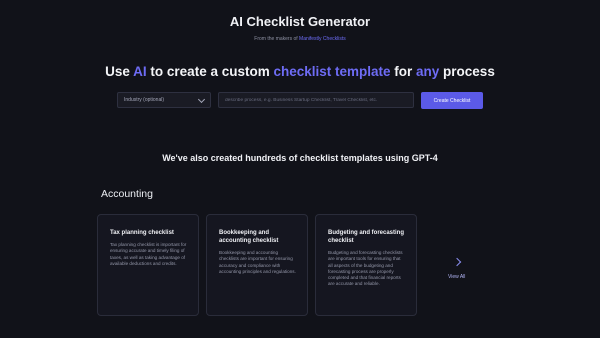  Describe the element at coordinates (467, 71) in the screenshot. I see `hero-text-4: process` at that location.